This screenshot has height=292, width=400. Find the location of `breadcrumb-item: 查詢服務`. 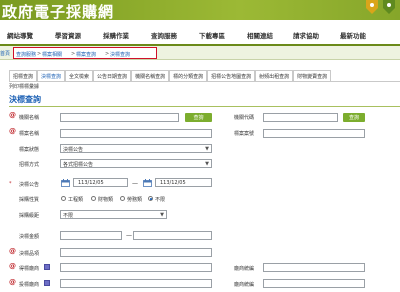

breadcrumb-item: 查詢服務 is located at coordinates (26, 54).